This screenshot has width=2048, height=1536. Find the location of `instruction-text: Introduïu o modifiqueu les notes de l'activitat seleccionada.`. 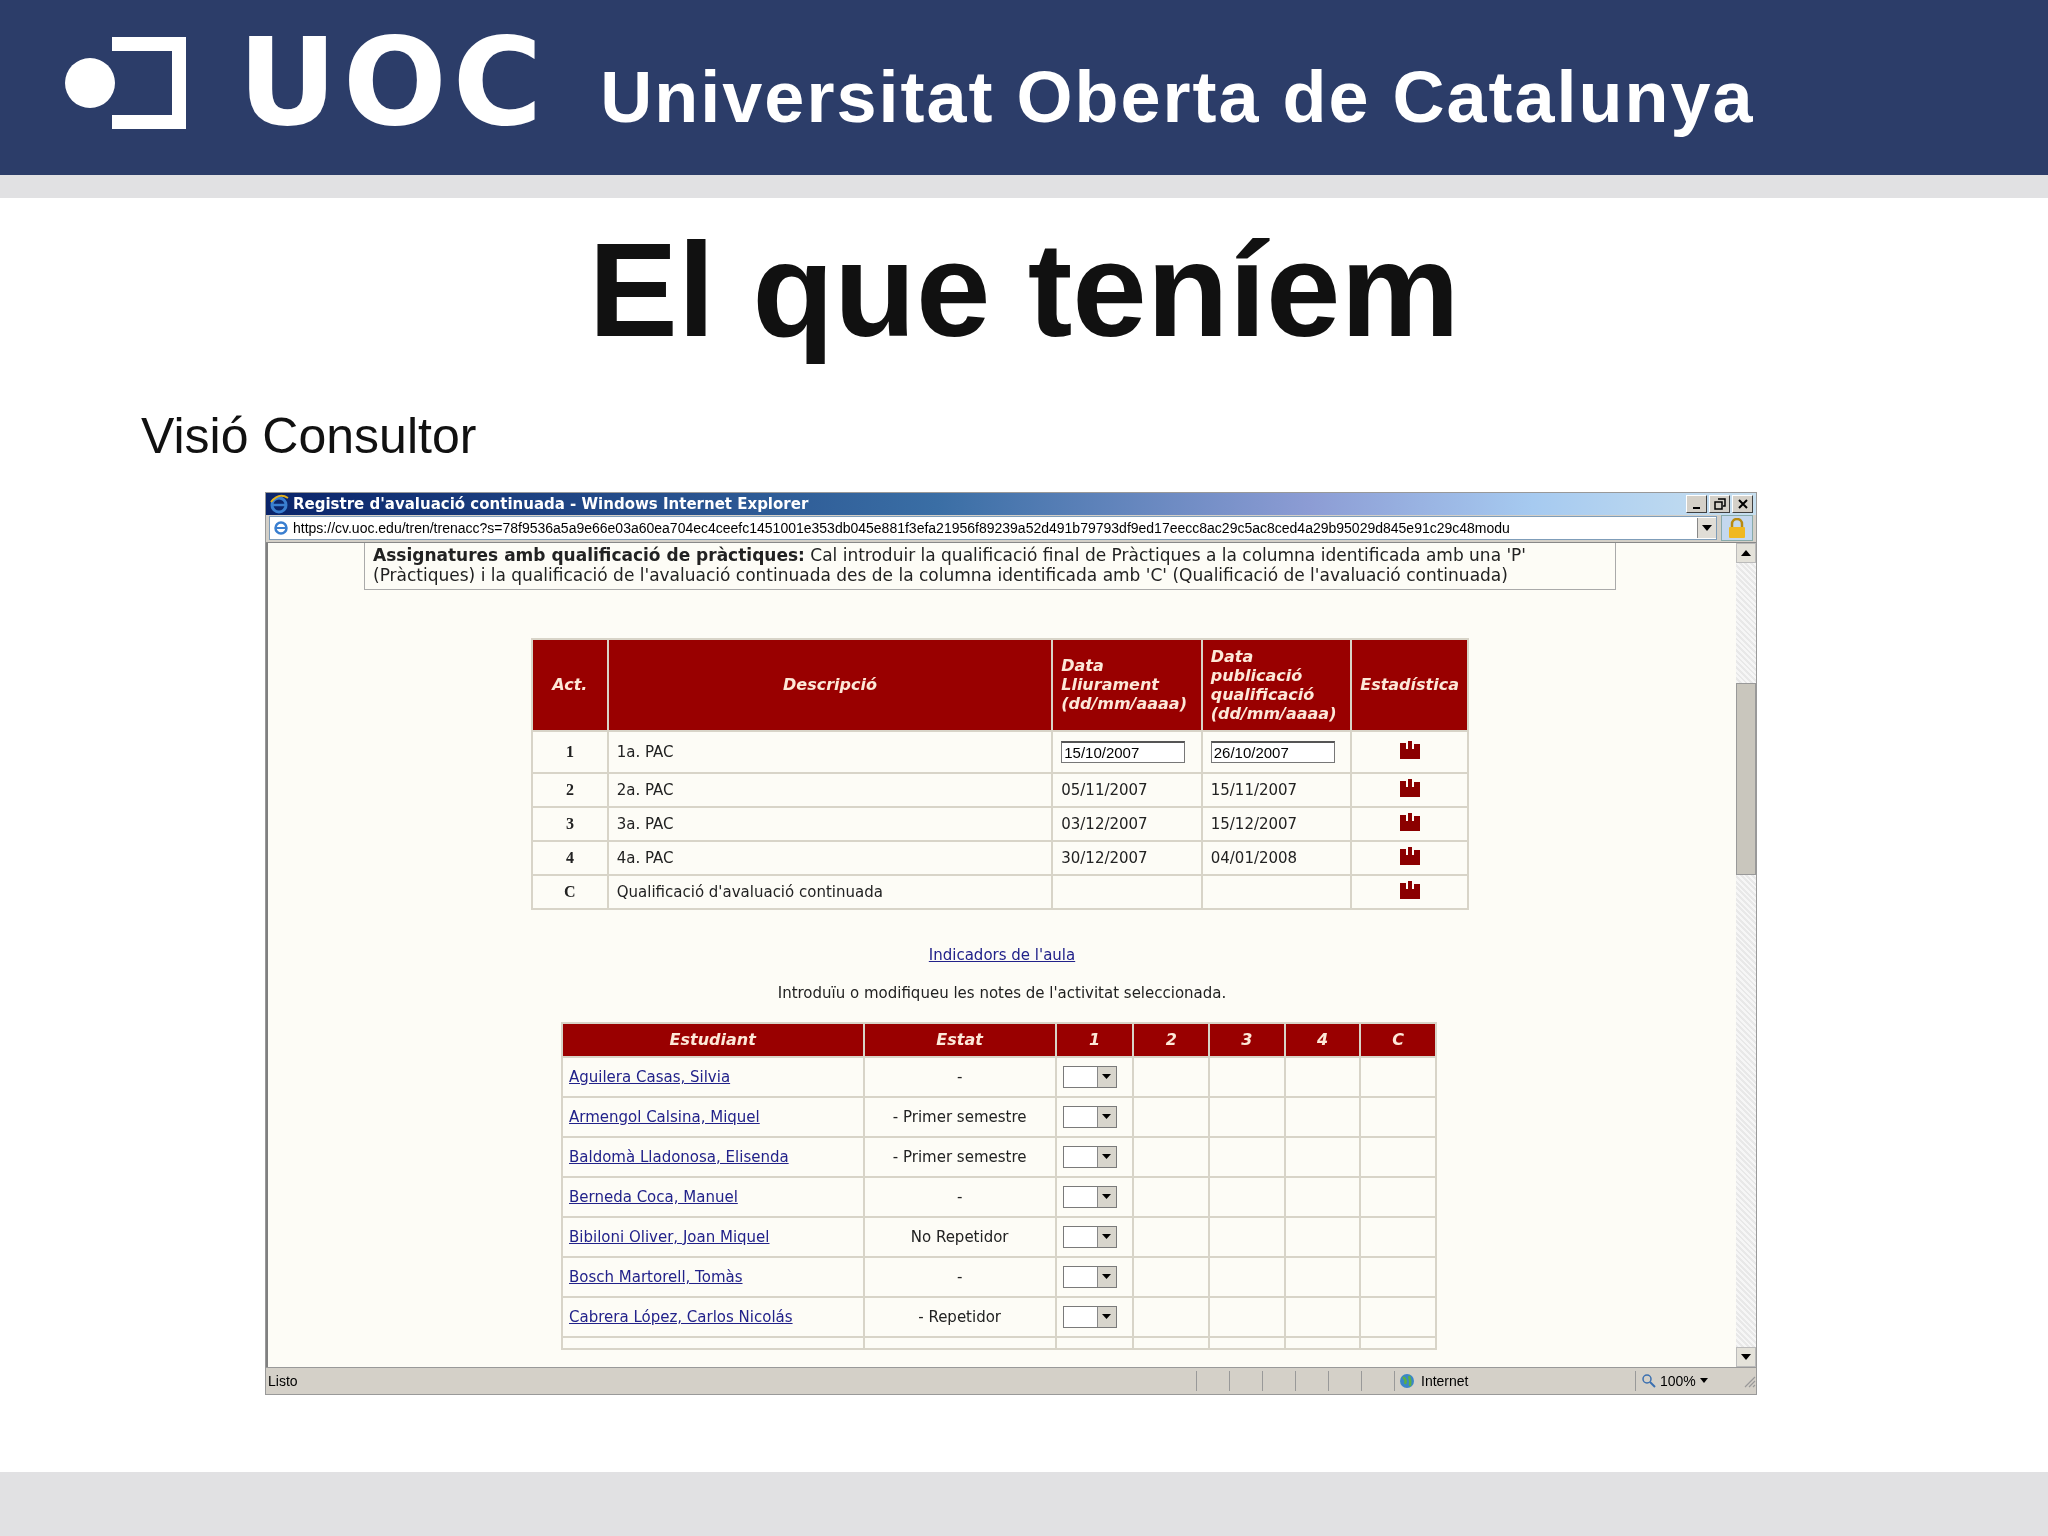

instruction-text: Introduïu o modifiqueu les notes de l'activitat seleccionada. is located at coordinates (1002, 992).